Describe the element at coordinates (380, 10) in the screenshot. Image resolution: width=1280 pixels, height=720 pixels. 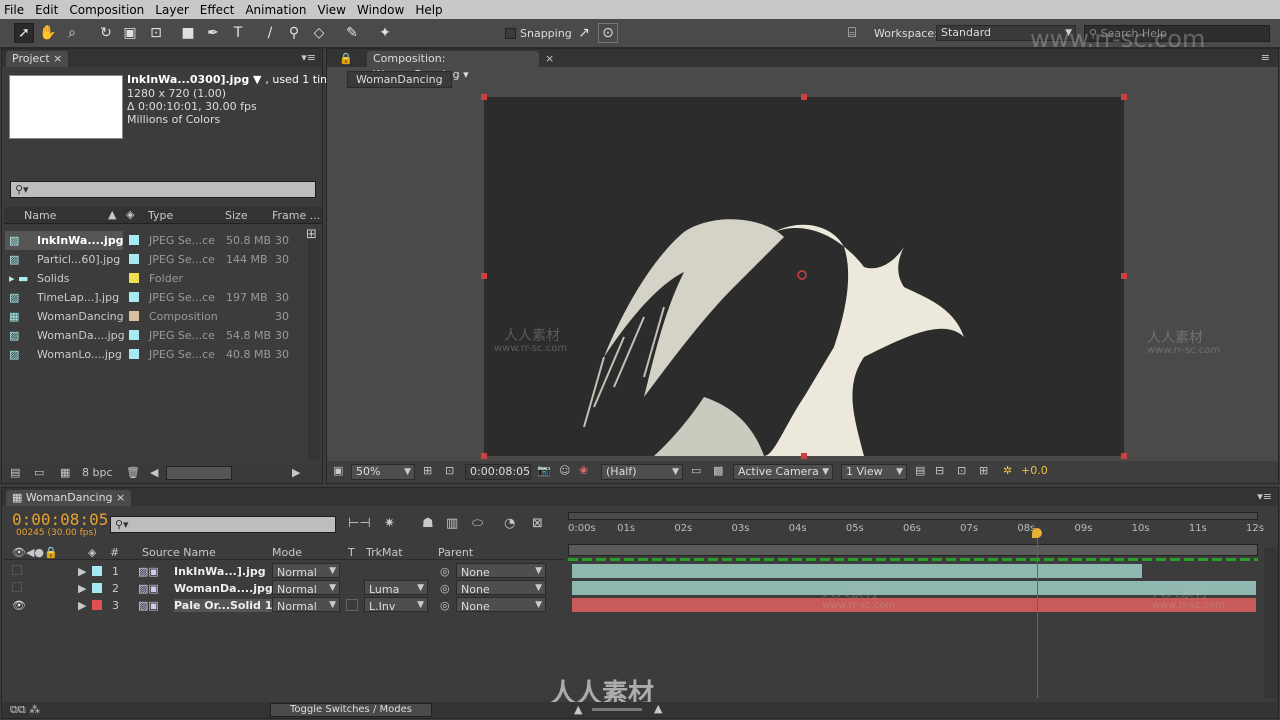
I see `menu-window: Window` at that location.